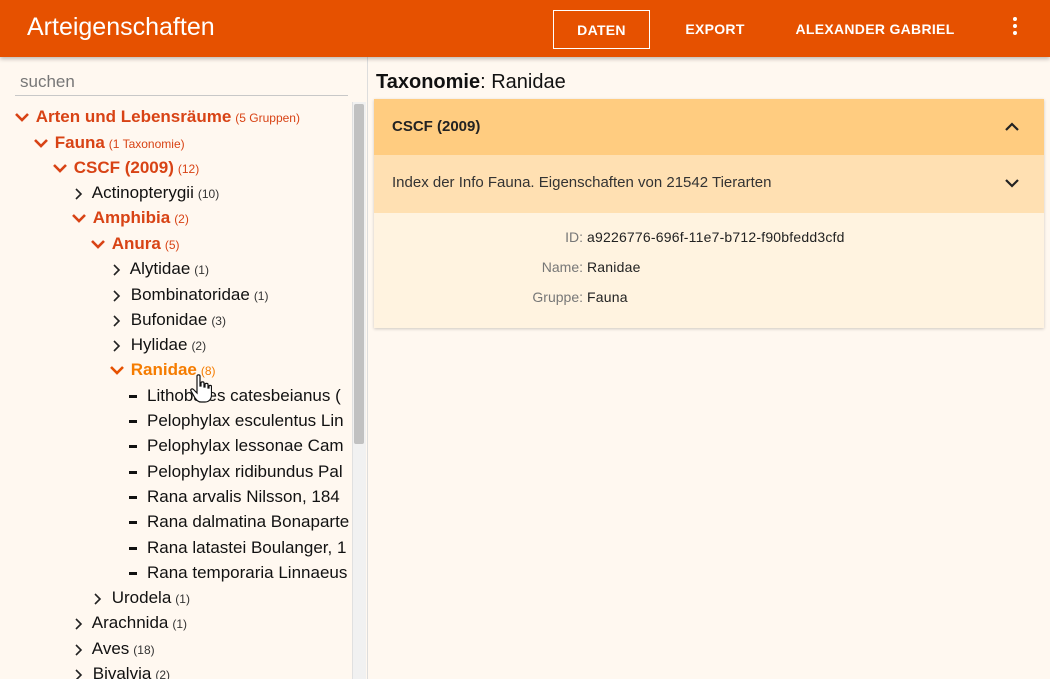 The image size is (1050, 679). I want to click on tree-node: Bivalvia (2), so click(120, 670).